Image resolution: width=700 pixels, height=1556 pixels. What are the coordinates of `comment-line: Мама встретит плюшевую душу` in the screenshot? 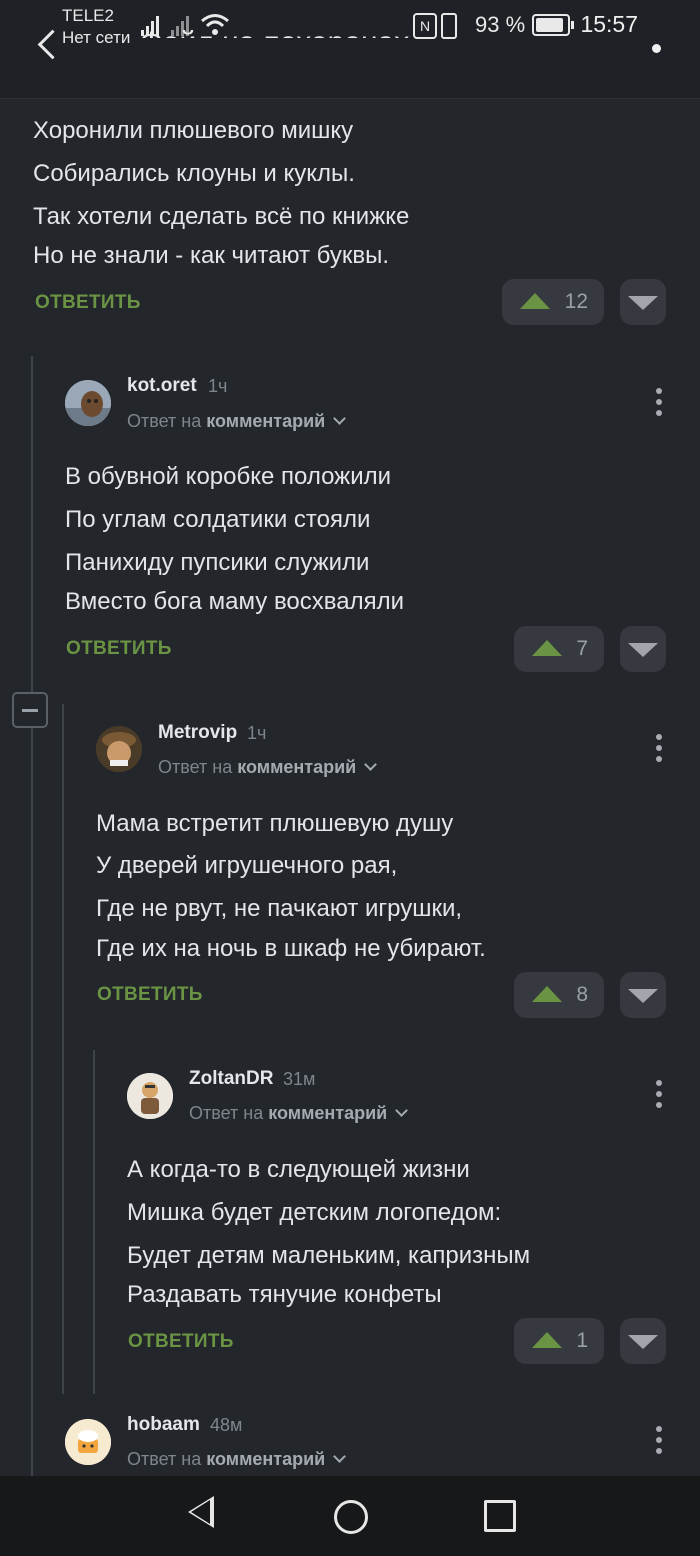 It's located at (275, 823).